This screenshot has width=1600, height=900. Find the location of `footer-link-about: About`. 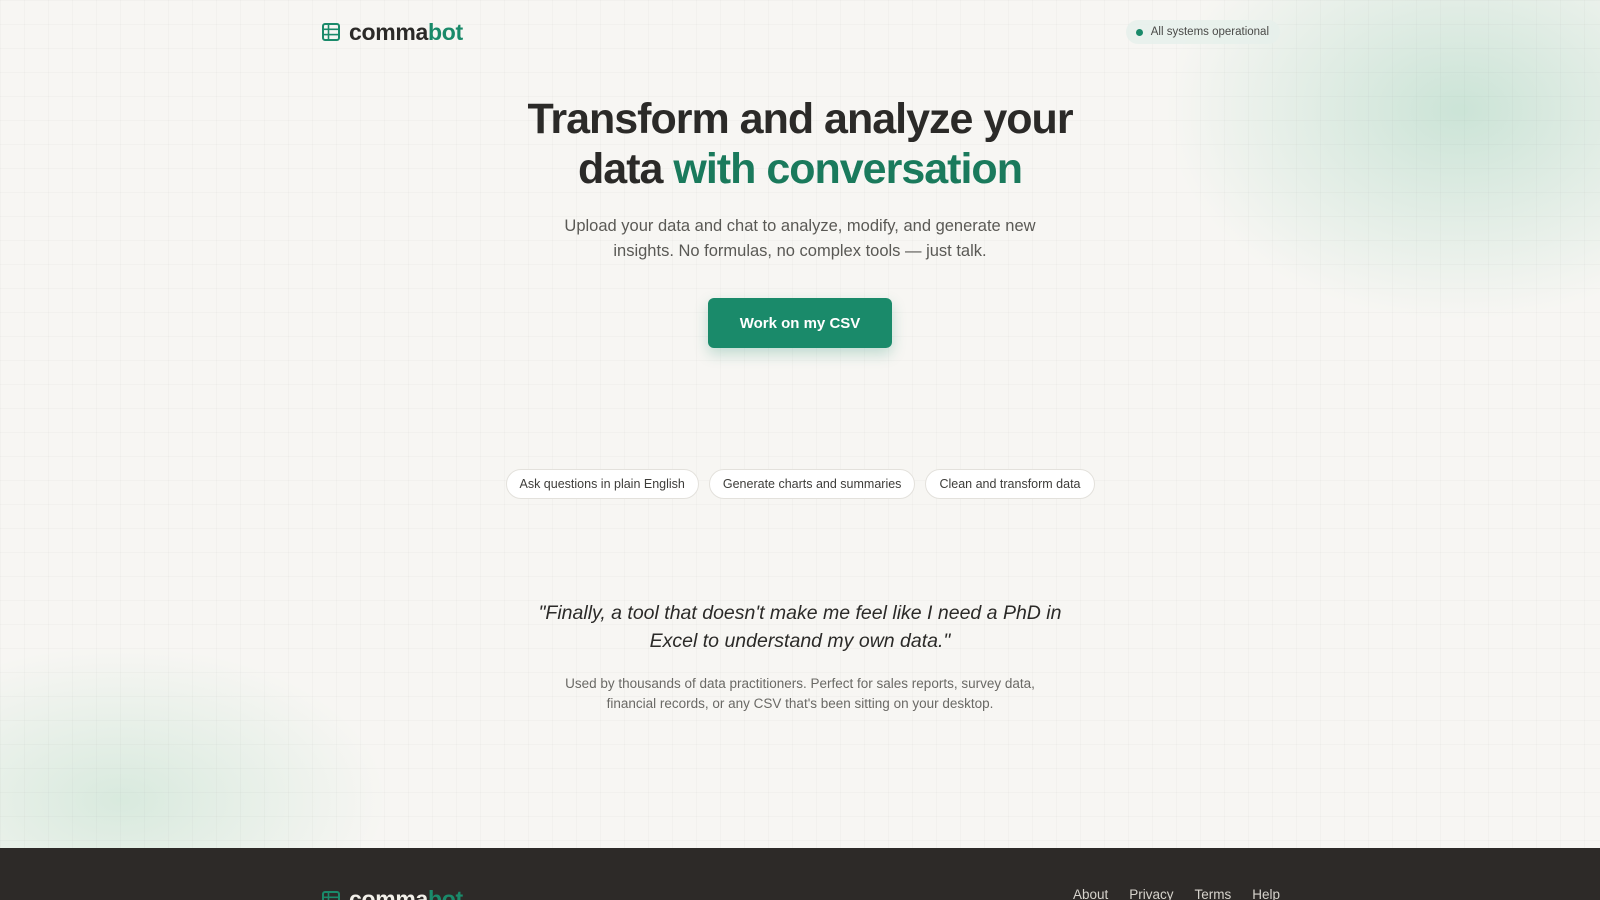

footer-link-about: About is located at coordinates (1090, 893).